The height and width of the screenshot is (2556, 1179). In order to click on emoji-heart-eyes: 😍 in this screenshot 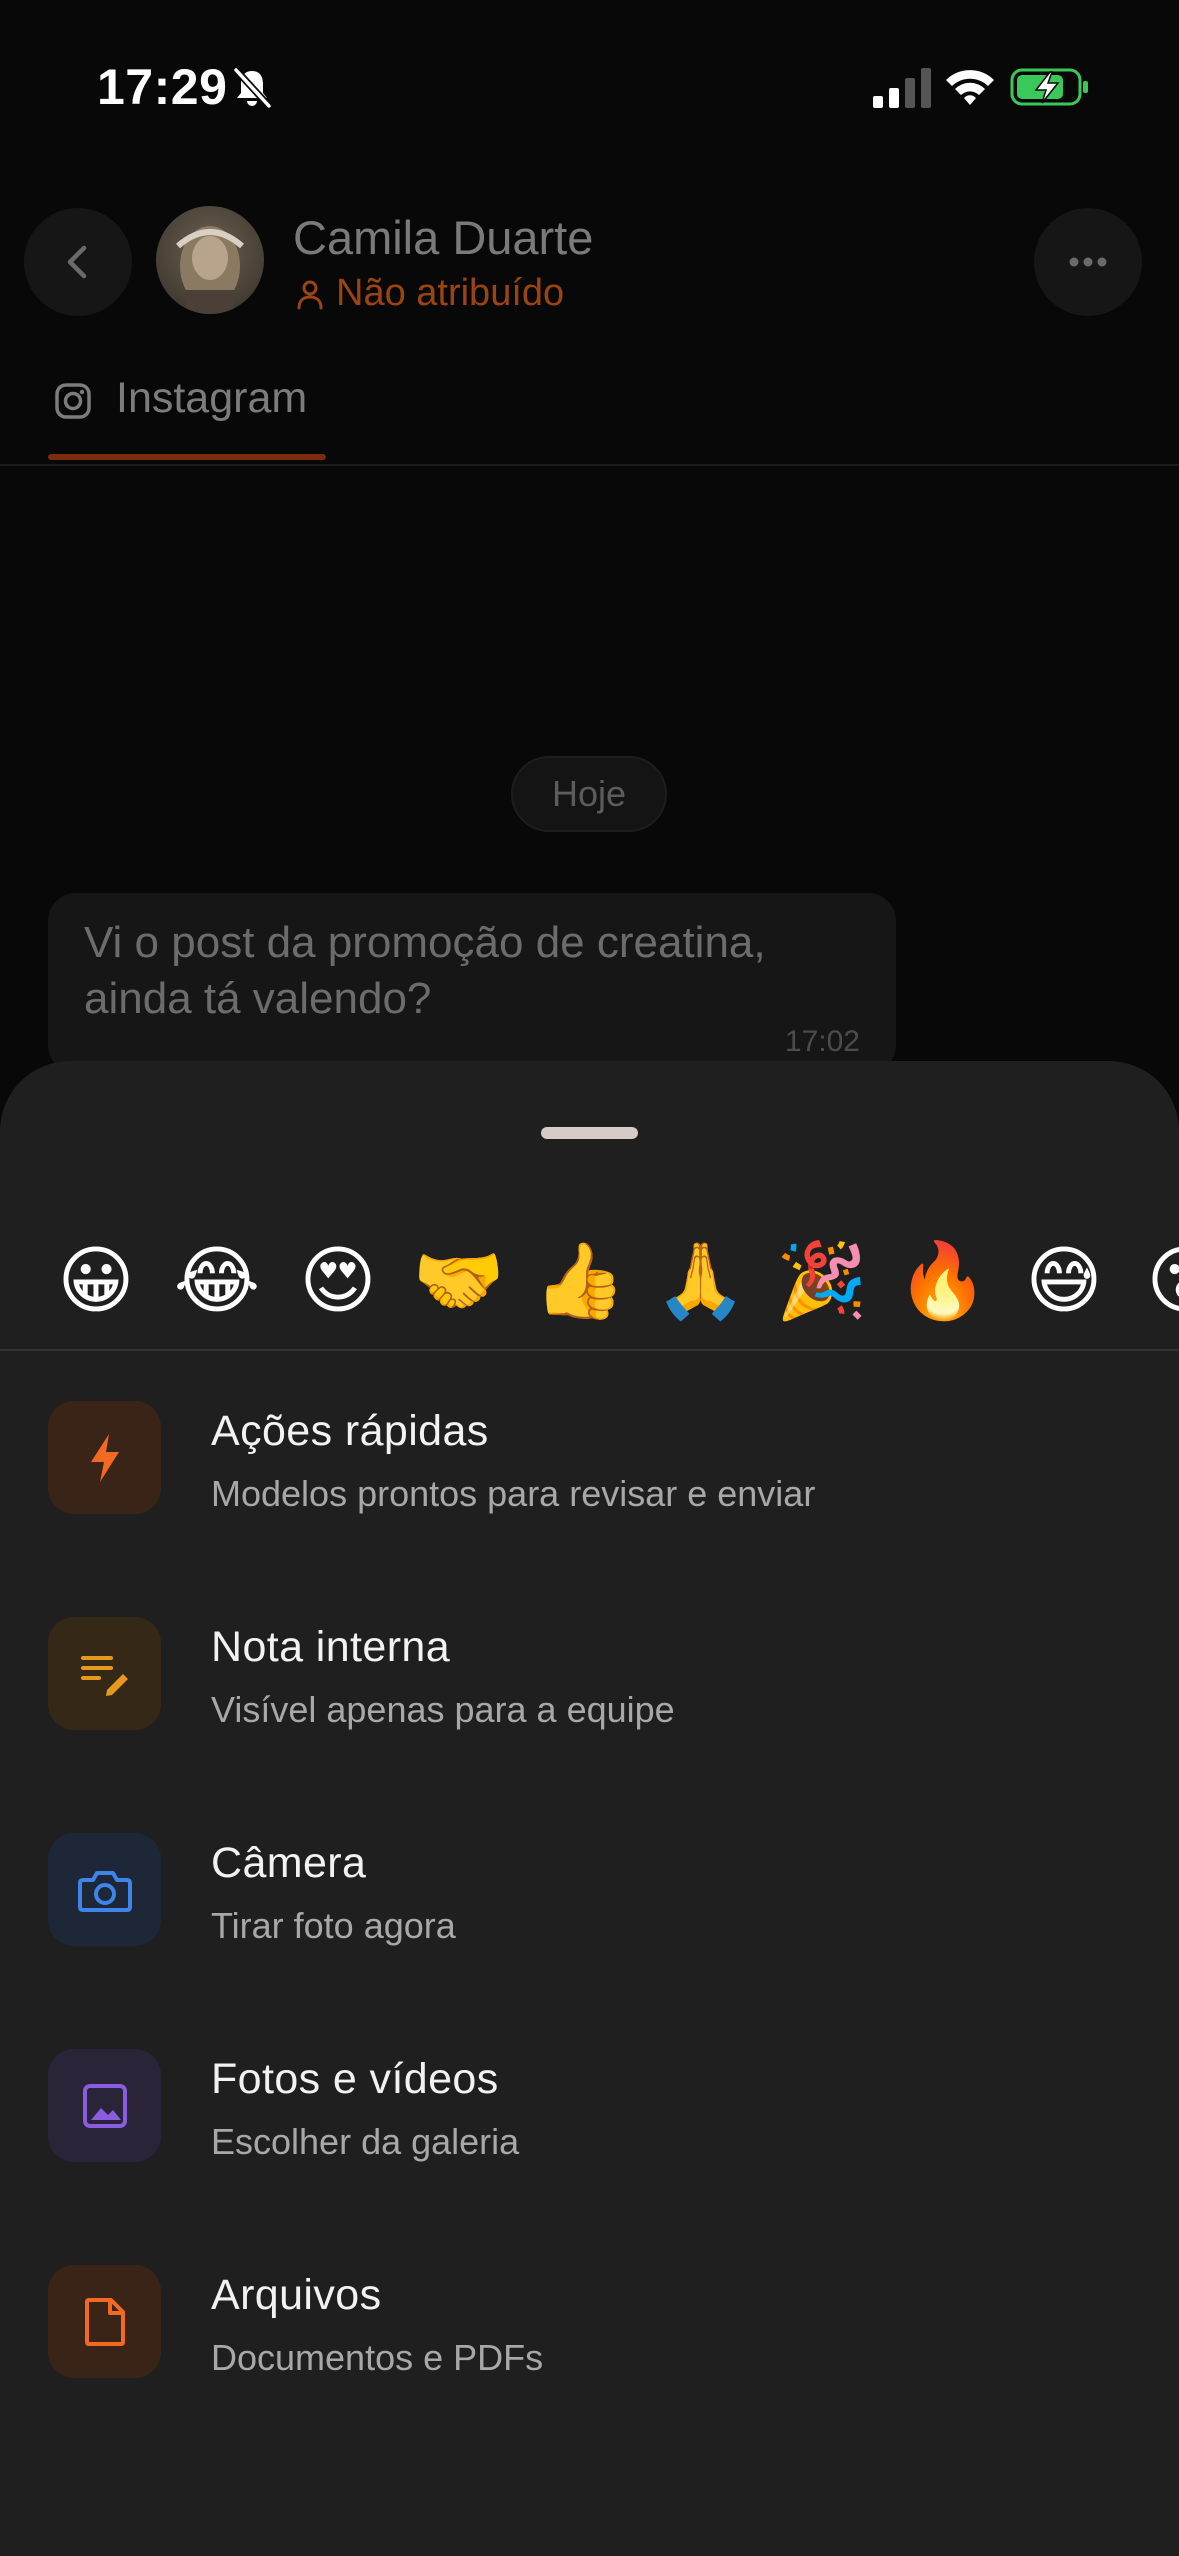, I will do `click(338, 1281)`.